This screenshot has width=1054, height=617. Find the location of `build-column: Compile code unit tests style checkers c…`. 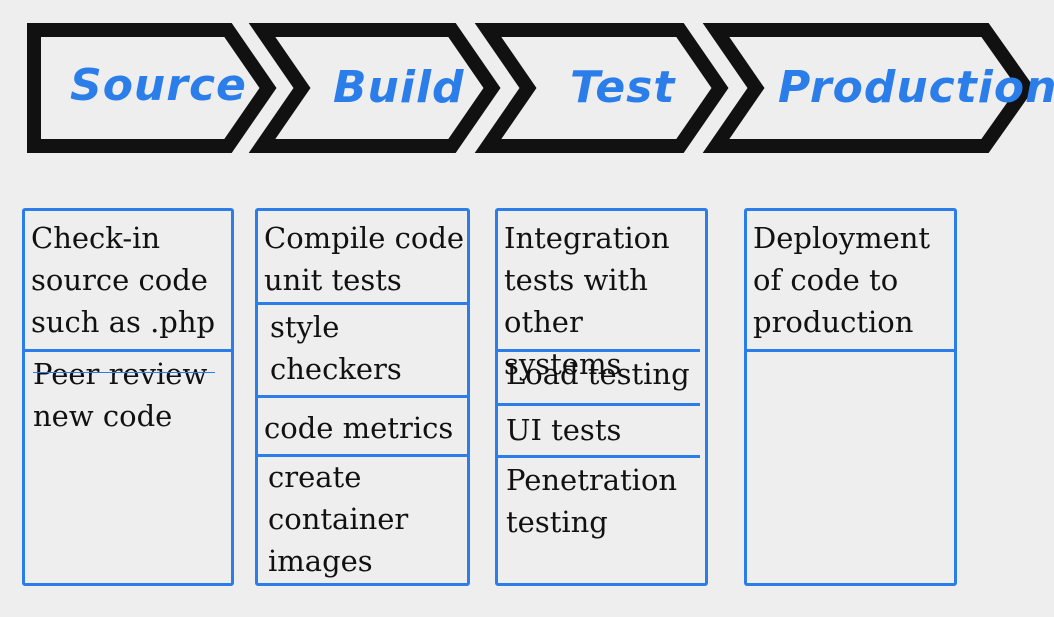

build-column: Compile code unit tests style checkers c… is located at coordinates (362, 397).